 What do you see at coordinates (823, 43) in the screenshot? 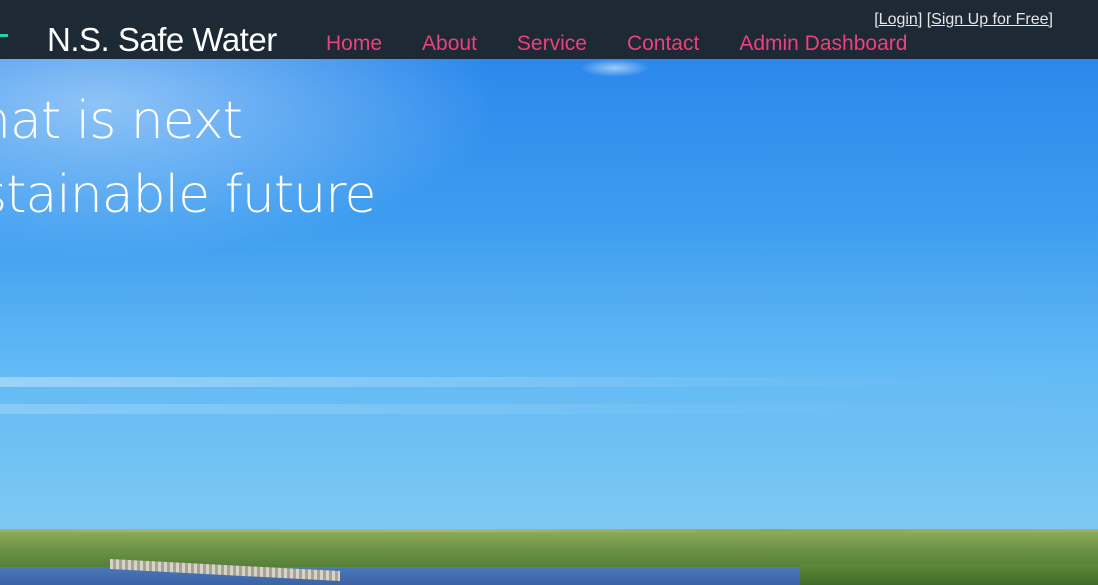
I see `nav-admin-dashboard-link: Admin Dashboard` at bounding box center [823, 43].